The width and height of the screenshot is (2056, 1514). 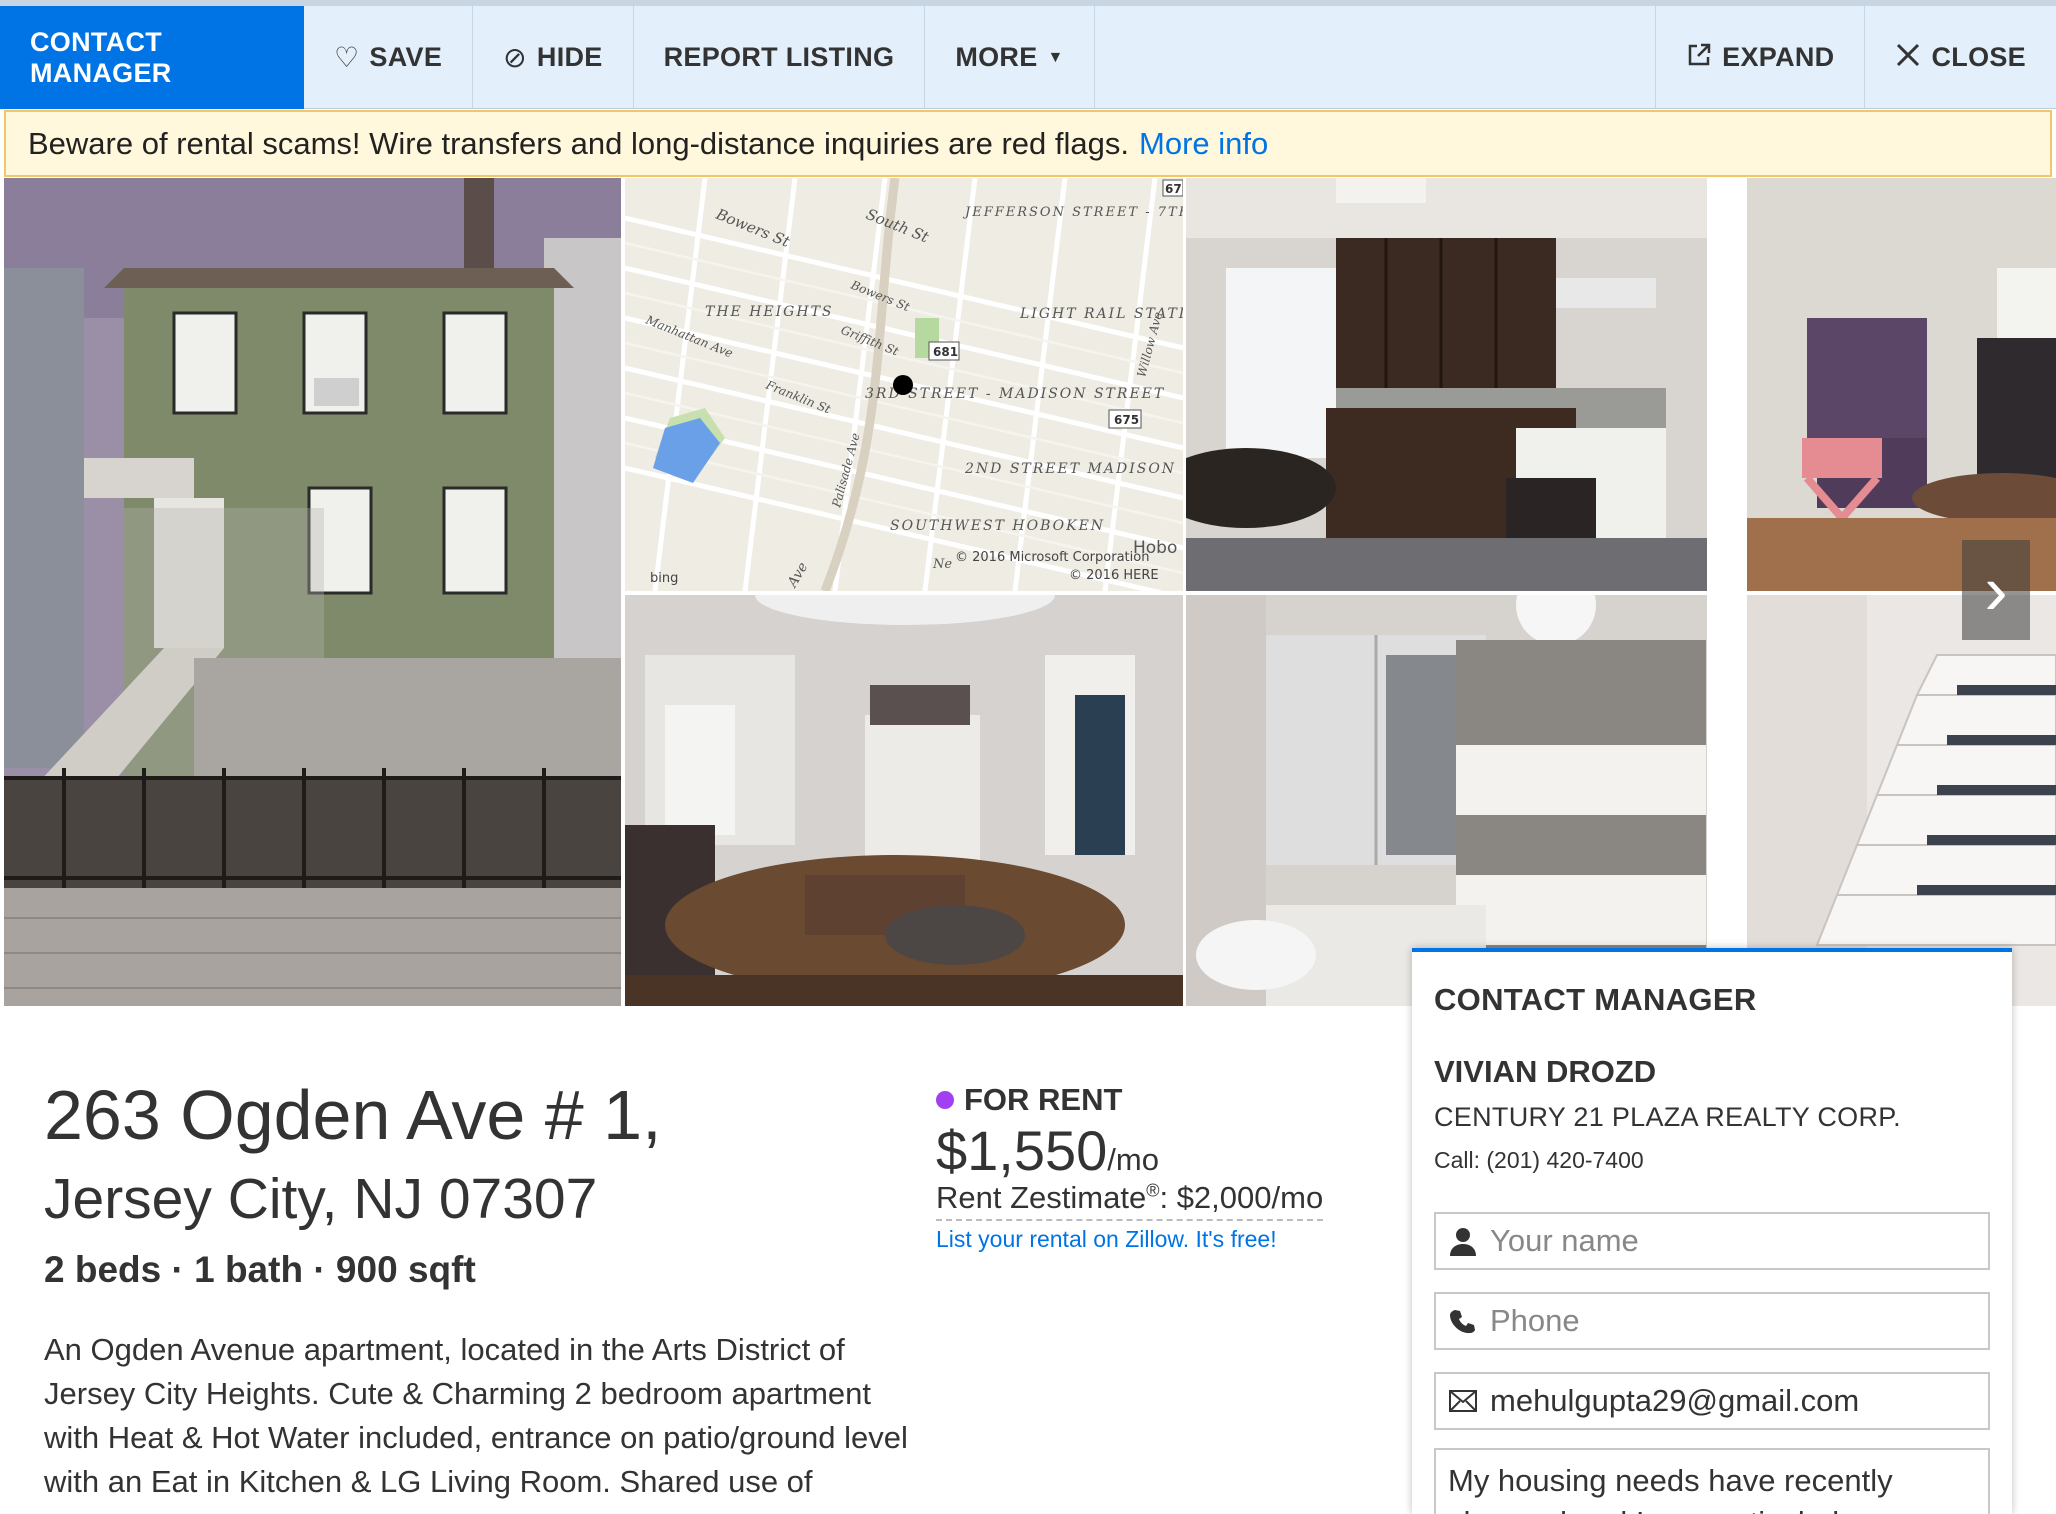 What do you see at coordinates (1126, 420) in the screenshot?
I see `svg-text: 675` at bounding box center [1126, 420].